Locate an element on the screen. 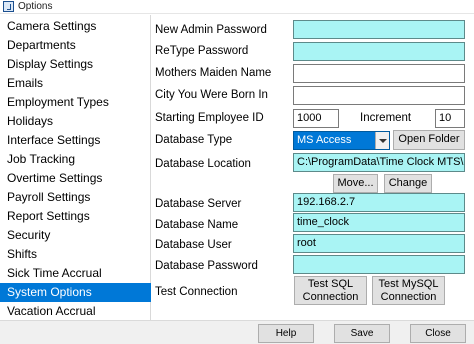 This screenshot has width=474, height=344. database-user-label: Database User is located at coordinates (193, 245).